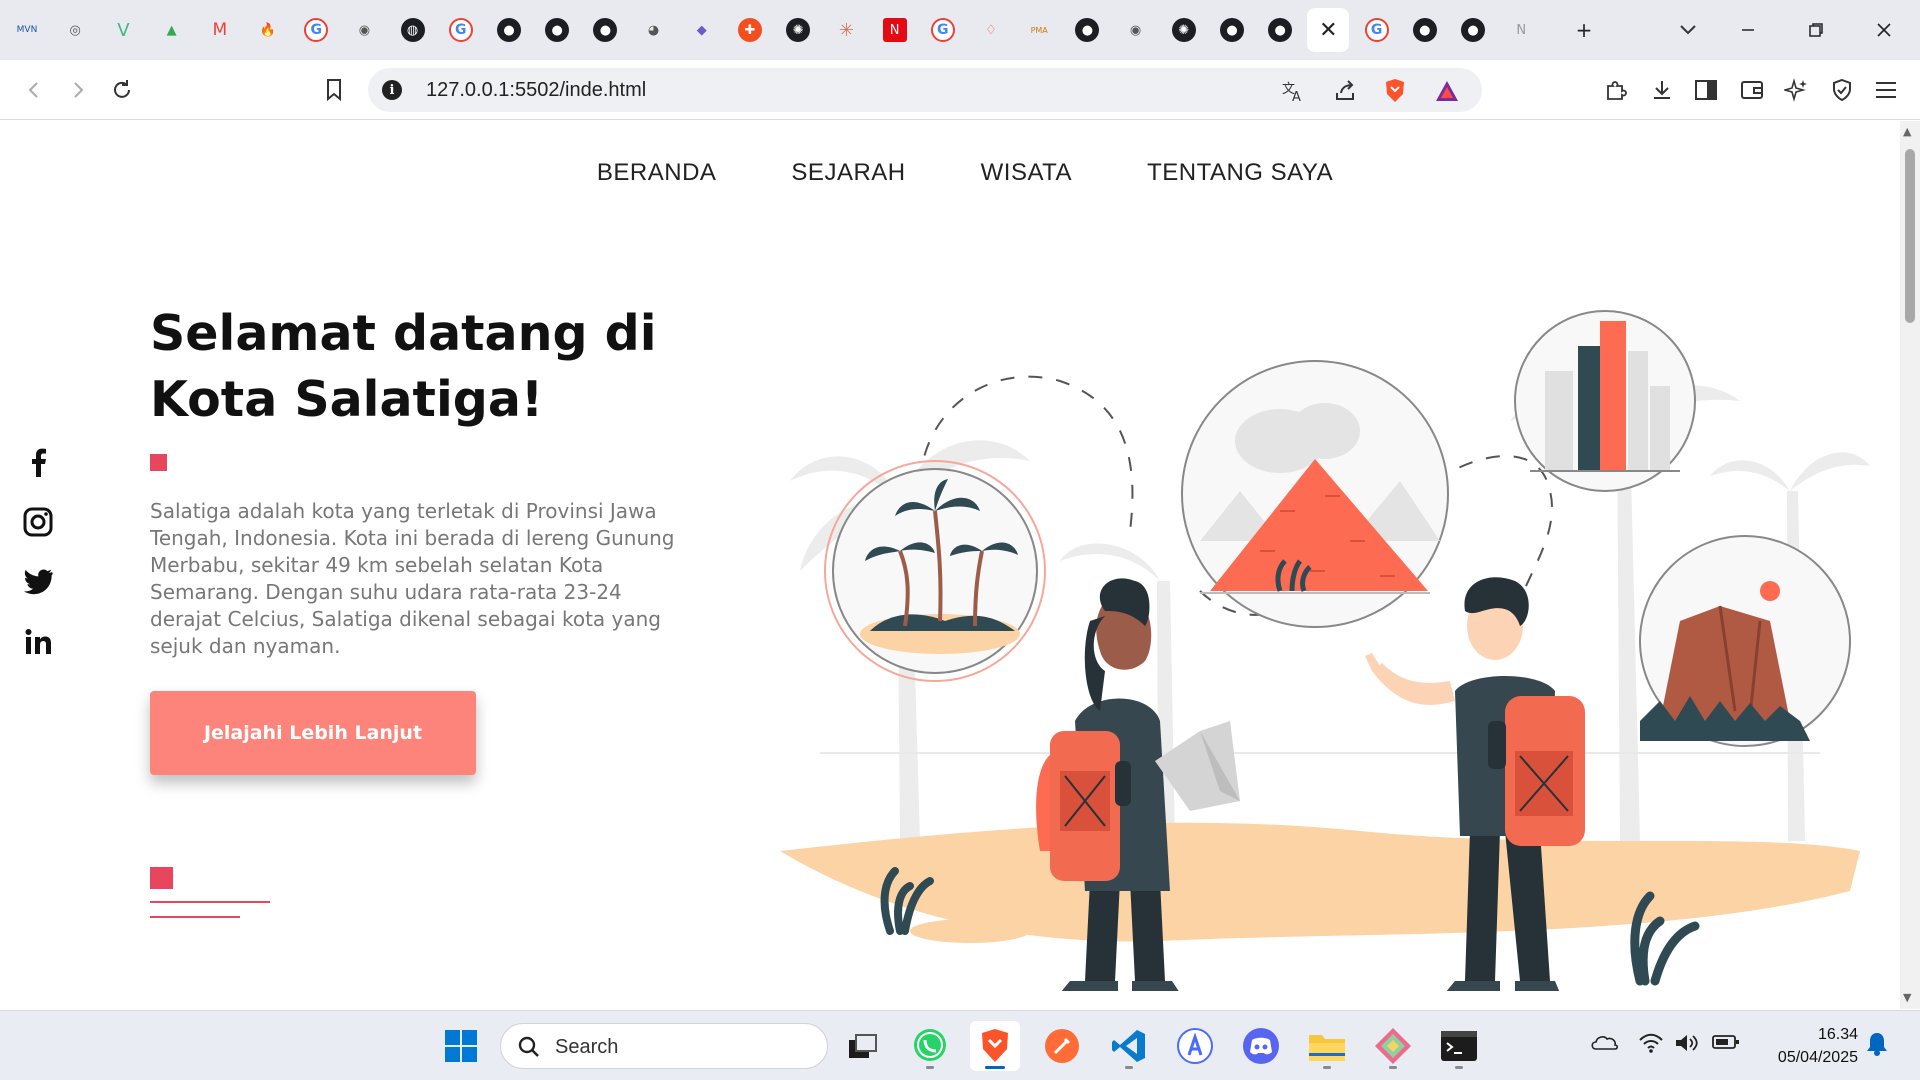 The image size is (1920, 1080). What do you see at coordinates (1910, 236) in the screenshot?
I see `scroll-thumb` at bounding box center [1910, 236].